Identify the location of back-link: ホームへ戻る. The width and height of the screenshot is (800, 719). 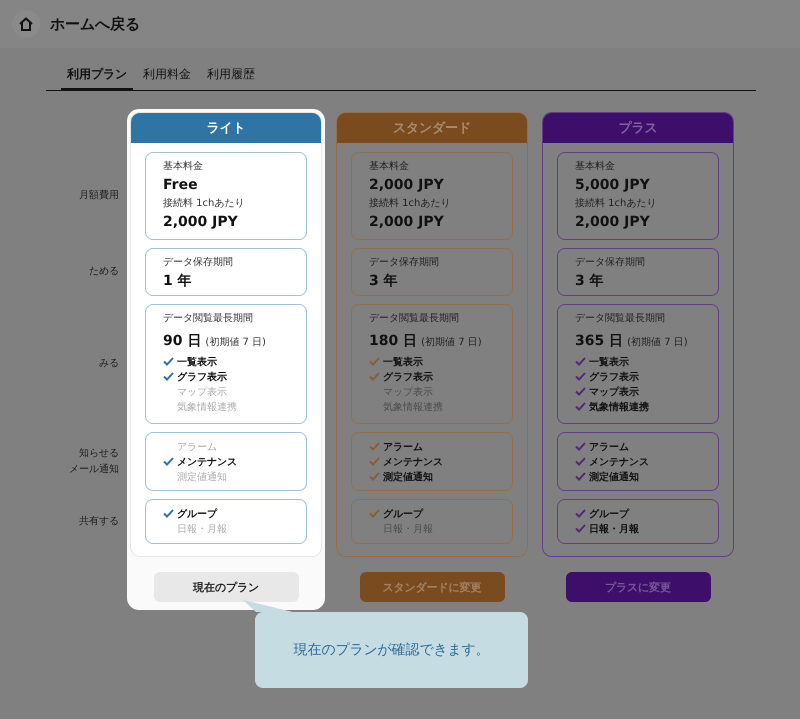
(95, 24).